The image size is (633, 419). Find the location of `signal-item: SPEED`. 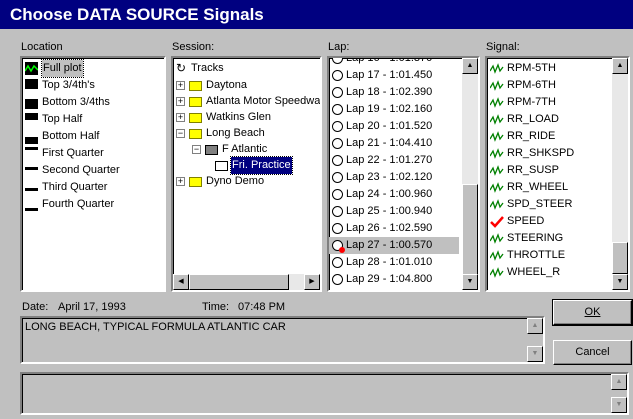

signal-item: SPEED is located at coordinates (549, 221).